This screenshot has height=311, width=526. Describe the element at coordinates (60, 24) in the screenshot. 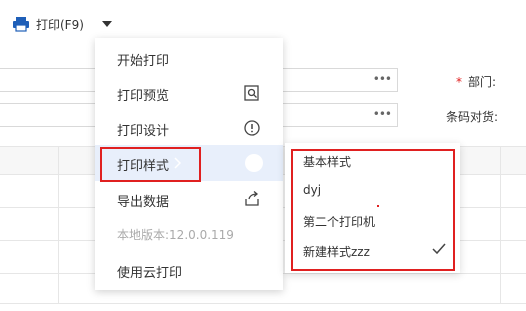

I see `print-label: 打印(F9)` at that location.